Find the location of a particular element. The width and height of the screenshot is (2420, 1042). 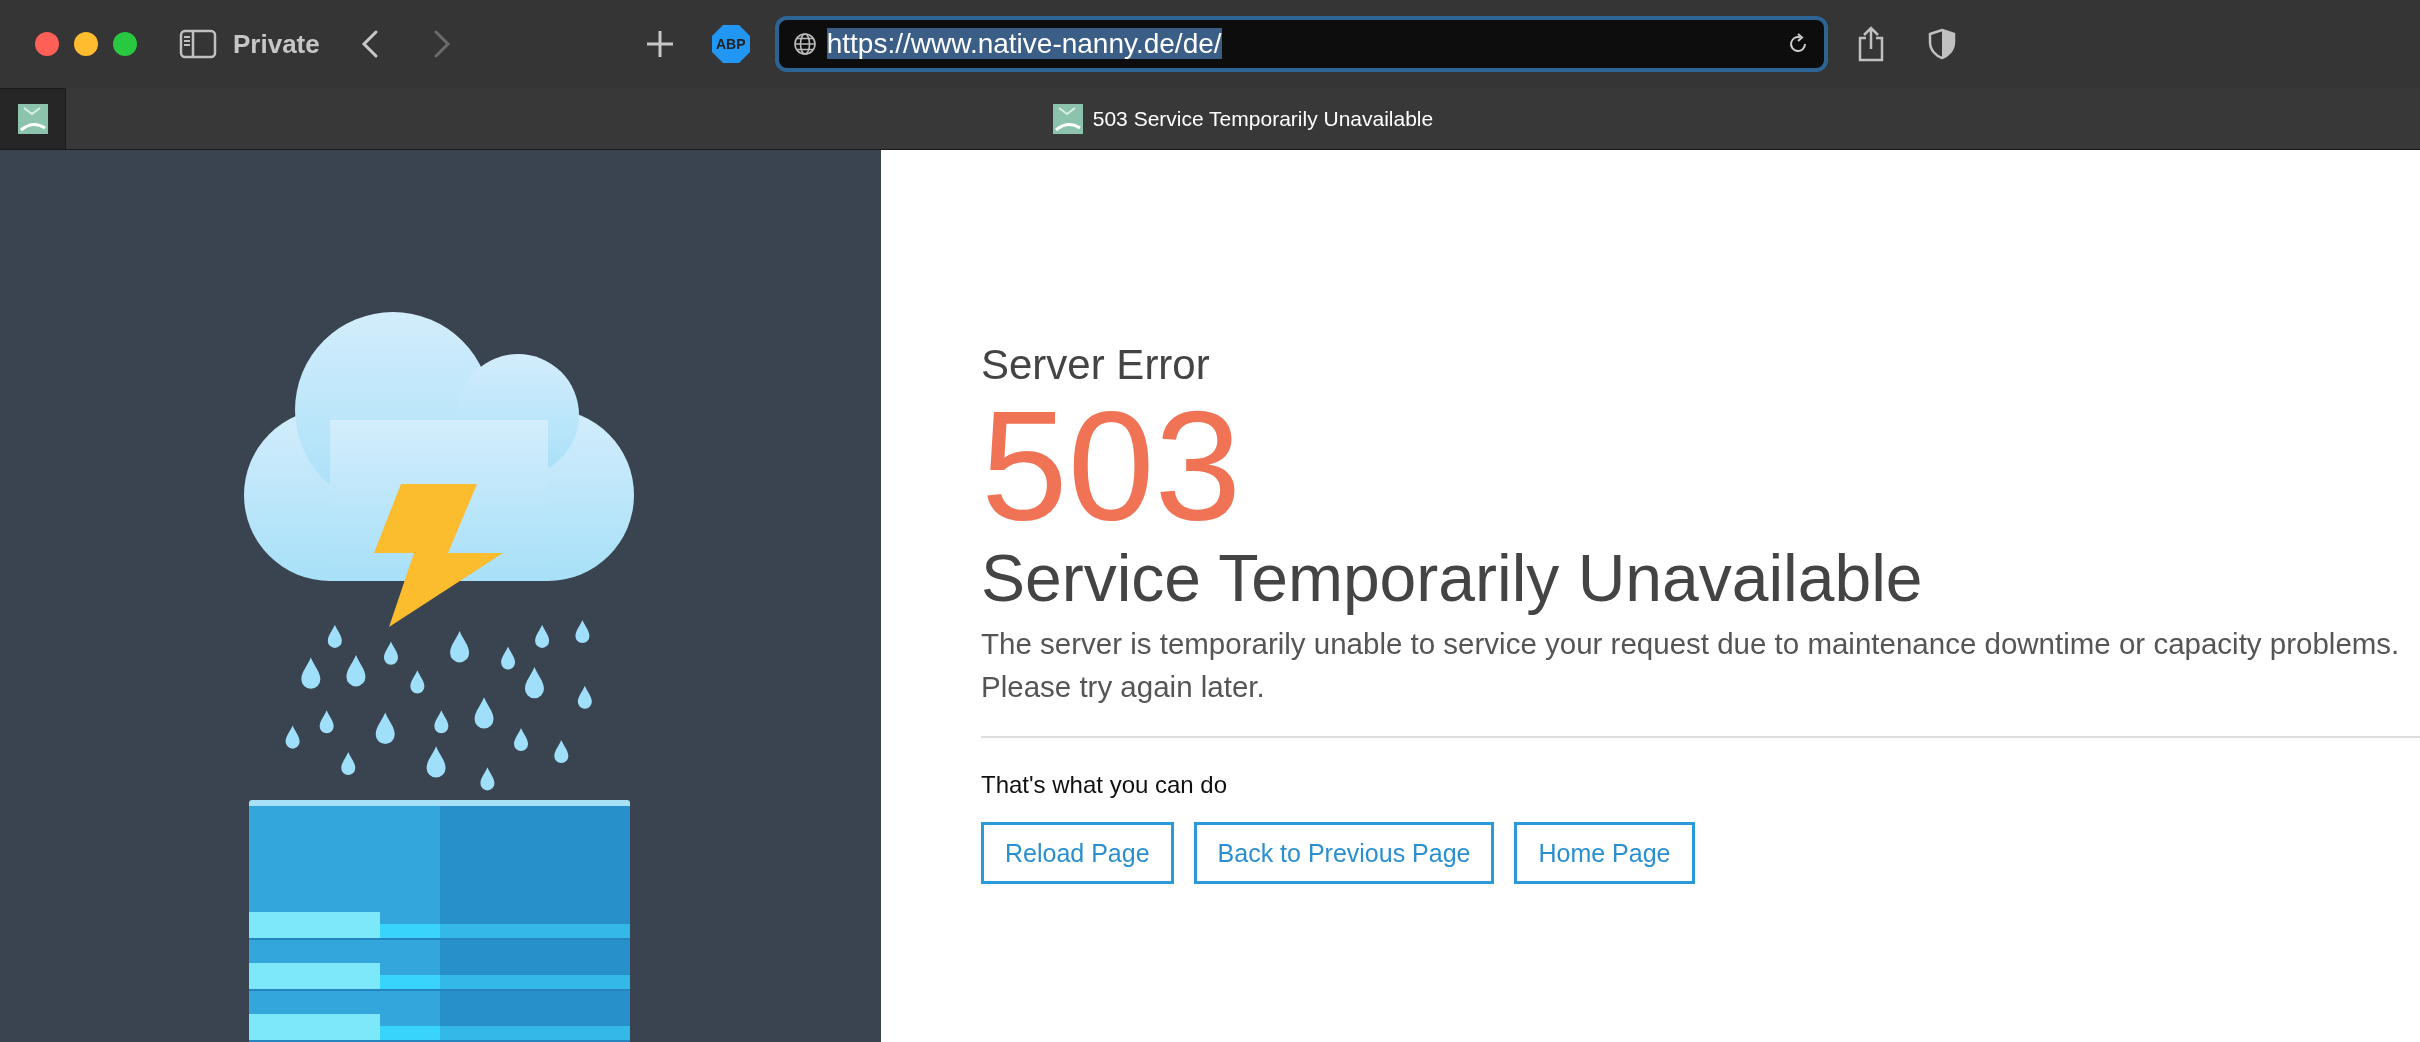

globe-icon is located at coordinates (804, 44).